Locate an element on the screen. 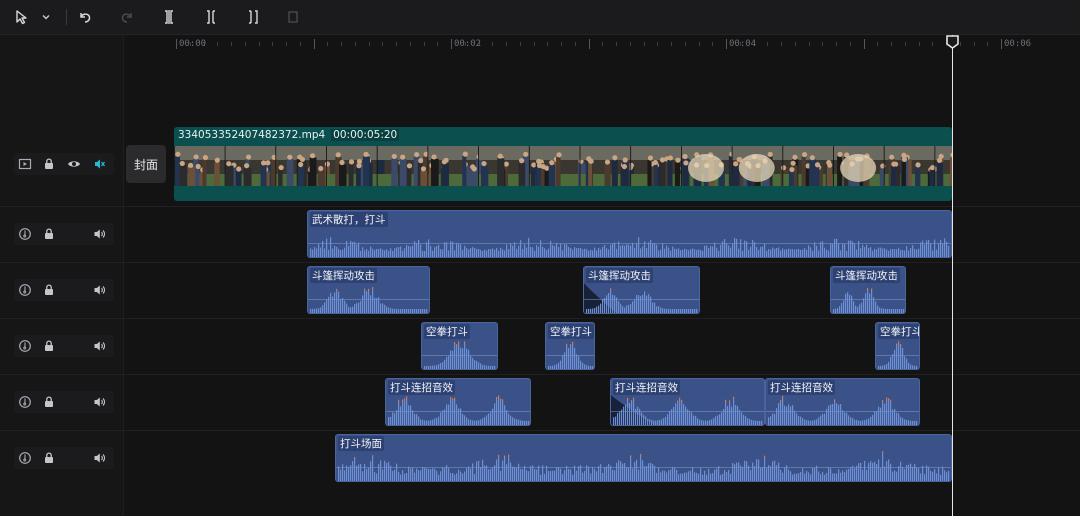  video-thumbnail-strip is located at coordinates (563, 166).